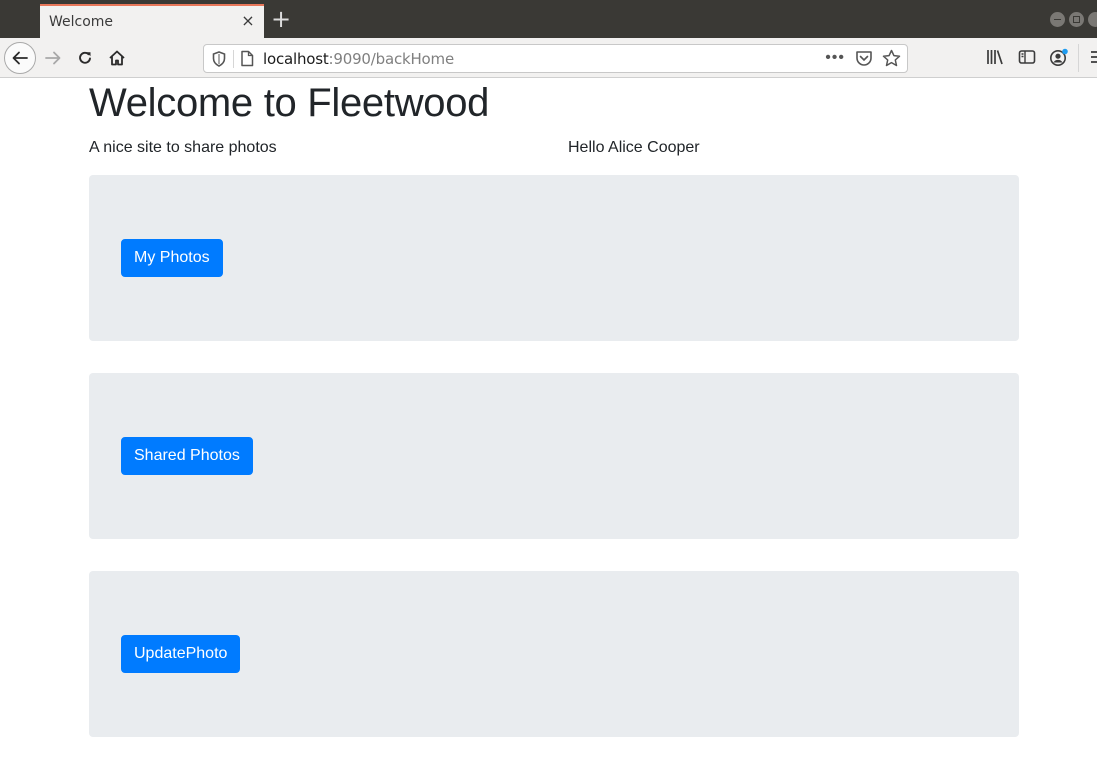 The height and width of the screenshot is (761, 1097). What do you see at coordinates (548, 19) in the screenshot?
I see `browser-titlebar: Welcome × +` at bounding box center [548, 19].